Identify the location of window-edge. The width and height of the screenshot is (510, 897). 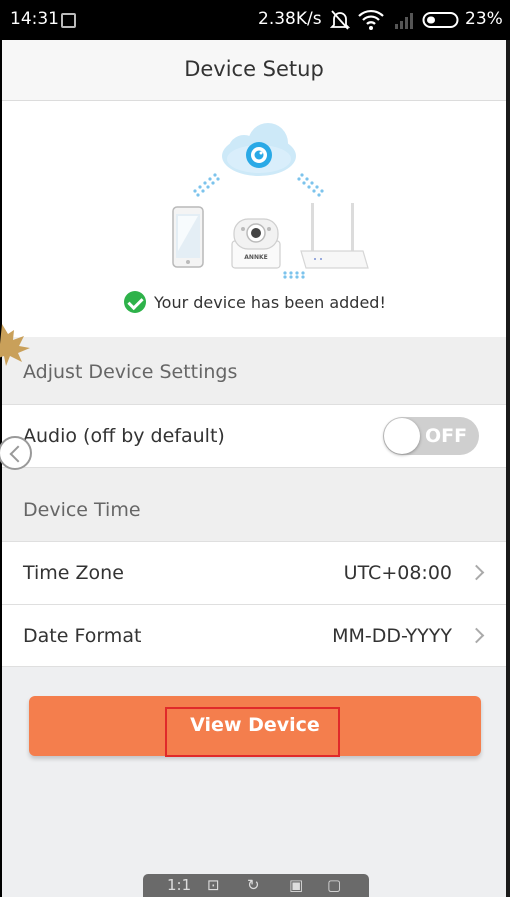
(508, 468).